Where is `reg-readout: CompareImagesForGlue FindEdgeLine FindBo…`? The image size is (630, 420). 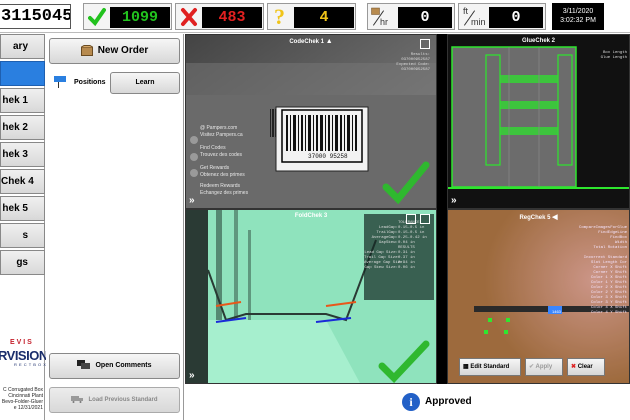
reg-readout: CompareImagesForGlue FindEdgeLine FindBo… is located at coordinates (602, 270).